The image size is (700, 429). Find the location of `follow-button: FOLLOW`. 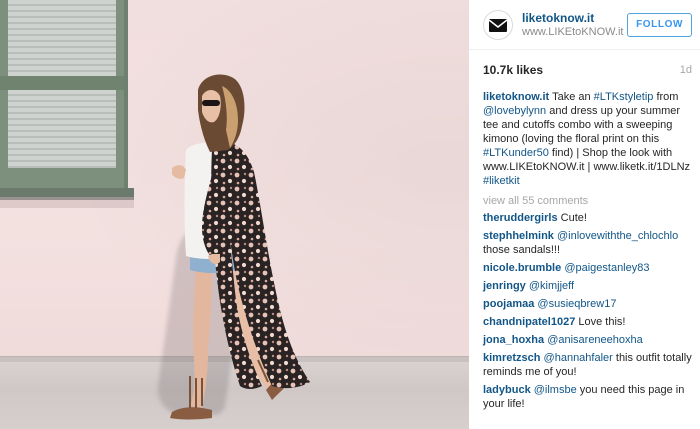

follow-button: FOLLOW is located at coordinates (659, 24).